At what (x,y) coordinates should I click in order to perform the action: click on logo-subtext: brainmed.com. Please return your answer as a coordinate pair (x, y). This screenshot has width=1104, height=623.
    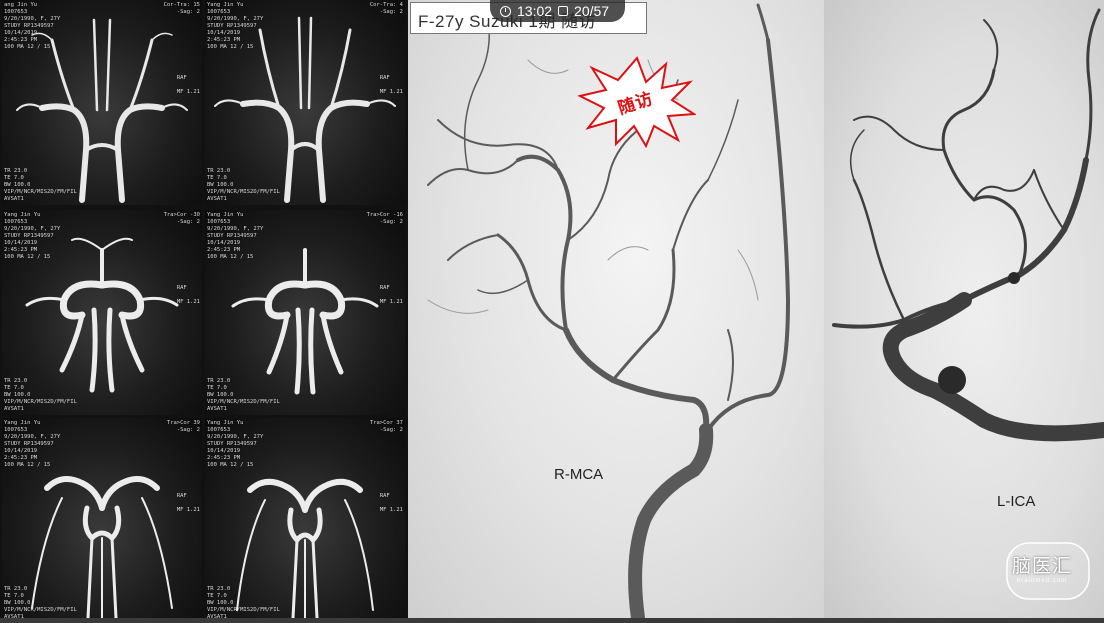
    Looking at the image, I should click on (1042, 581).